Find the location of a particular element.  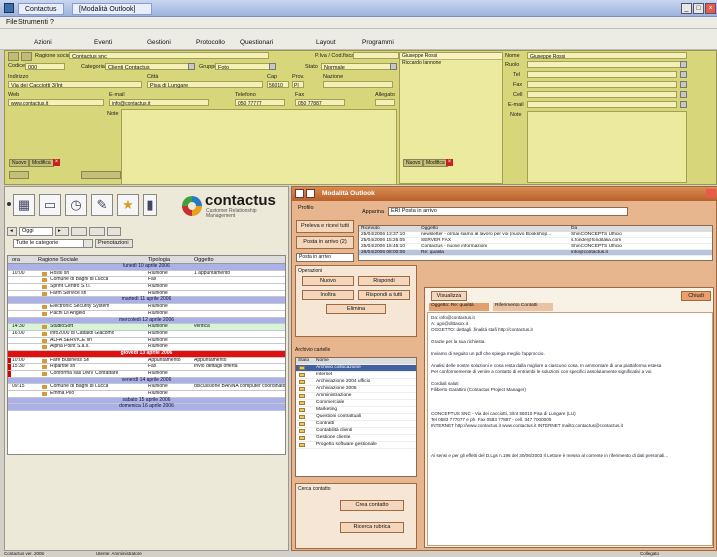

close-button: × is located at coordinates (710, 8).